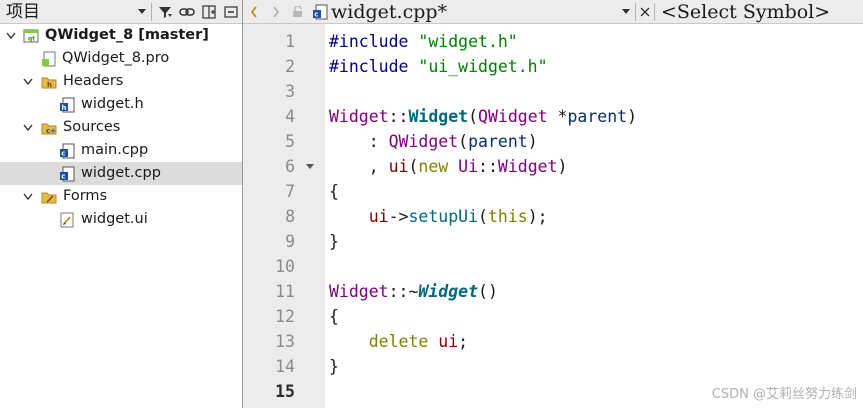 This screenshot has height=408, width=863. Describe the element at coordinates (127, 35) in the screenshot. I see `tree-item-label: QWidget_8 [master]` at that location.